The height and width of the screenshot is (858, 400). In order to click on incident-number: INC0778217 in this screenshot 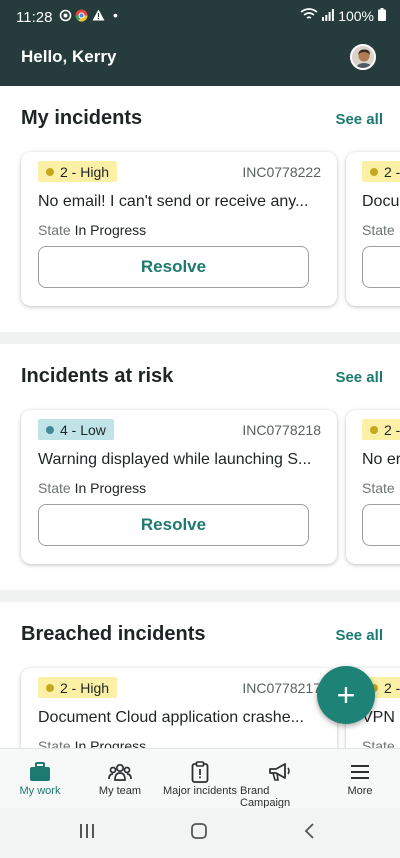, I will do `click(281, 688)`.